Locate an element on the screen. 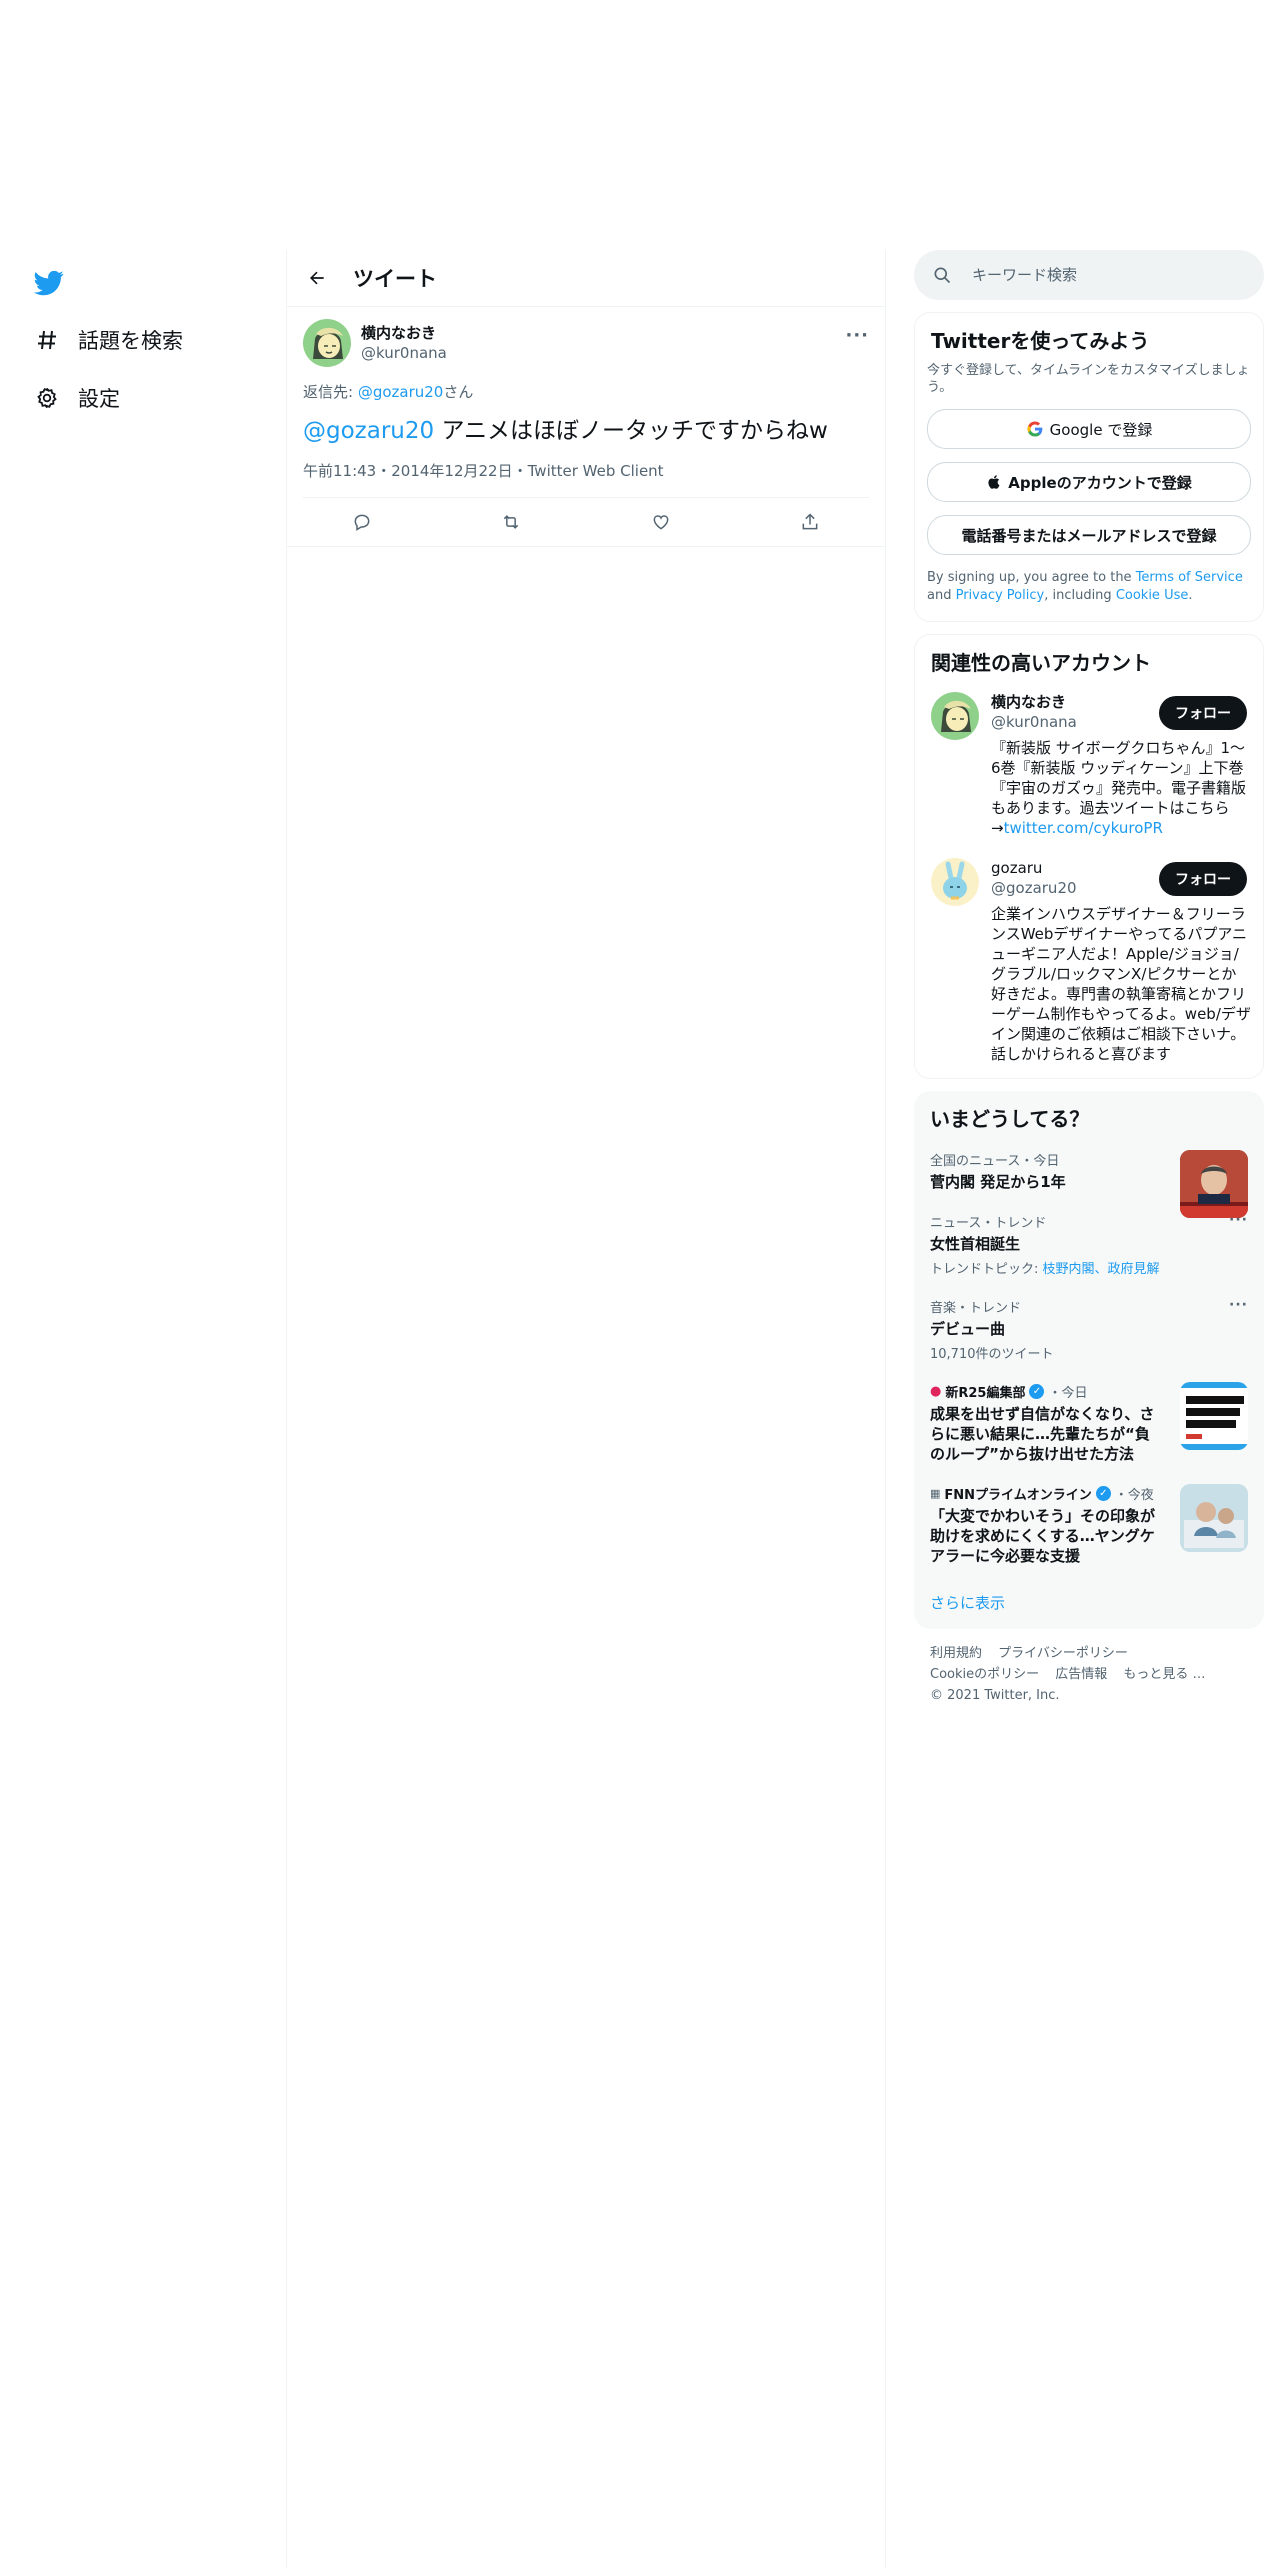  reply-to-suffix: さん is located at coordinates (458, 392).